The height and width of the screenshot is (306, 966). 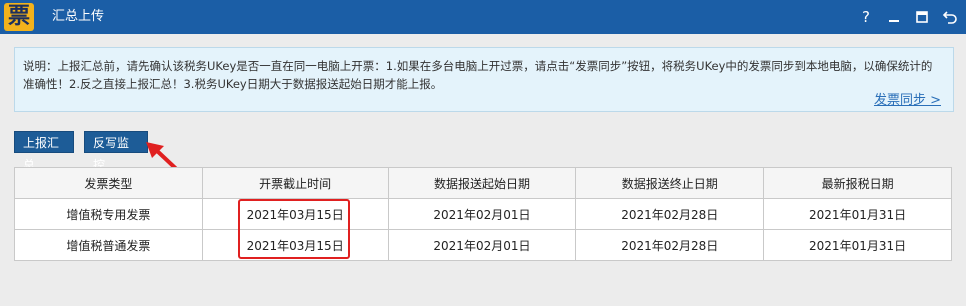 What do you see at coordinates (108, 183) in the screenshot?
I see `header-invoice-type: 发票类型` at bounding box center [108, 183].